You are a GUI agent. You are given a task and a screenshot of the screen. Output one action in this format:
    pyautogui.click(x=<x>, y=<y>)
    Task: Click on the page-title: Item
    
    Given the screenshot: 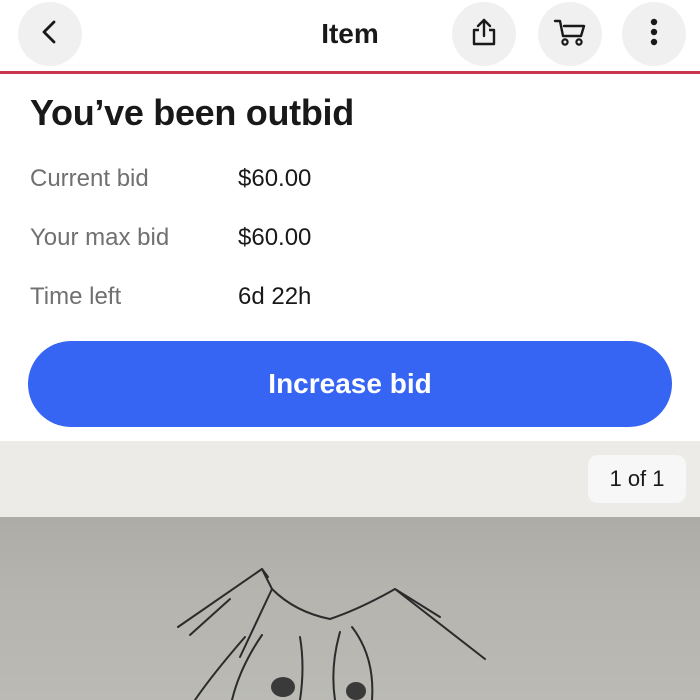 What is the action you would take?
    pyautogui.click(x=350, y=33)
    